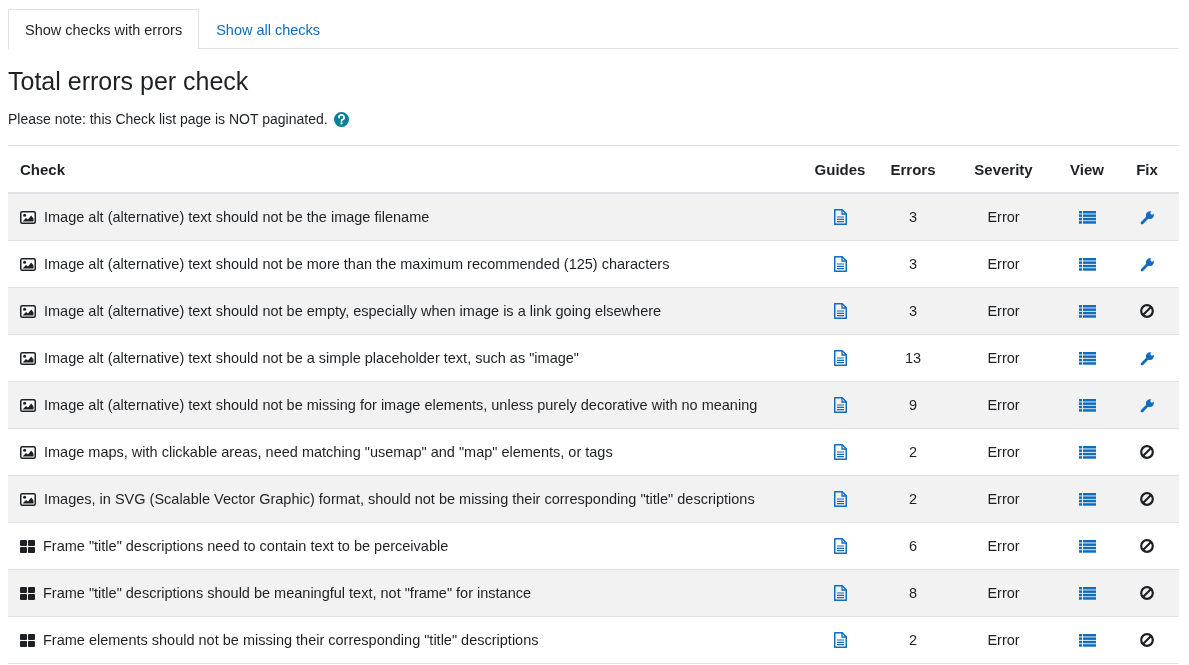 This screenshot has width=1189, height=665. I want to click on error-count: 9, so click(913, 405).